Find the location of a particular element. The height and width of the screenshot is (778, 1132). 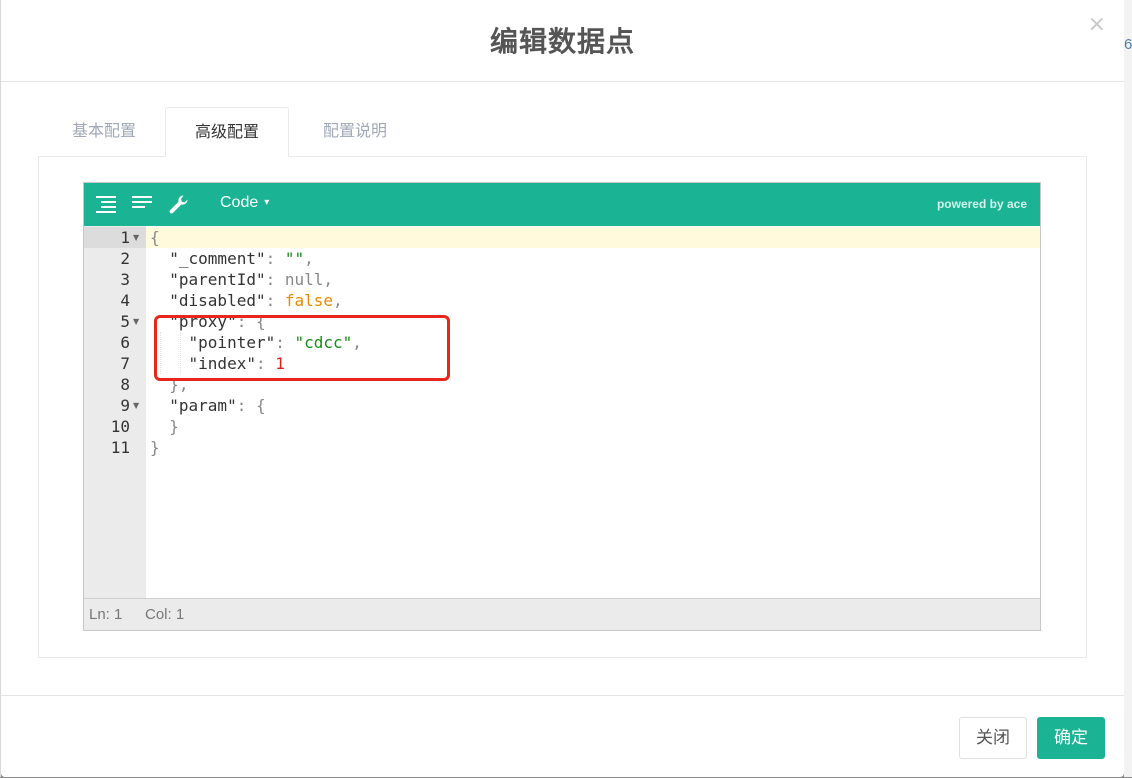

line-number: 8 is located at coordinates (125, 384).